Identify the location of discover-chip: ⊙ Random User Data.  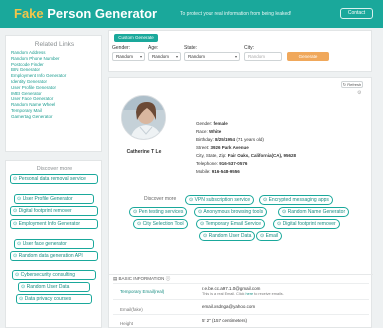
(227, 236).